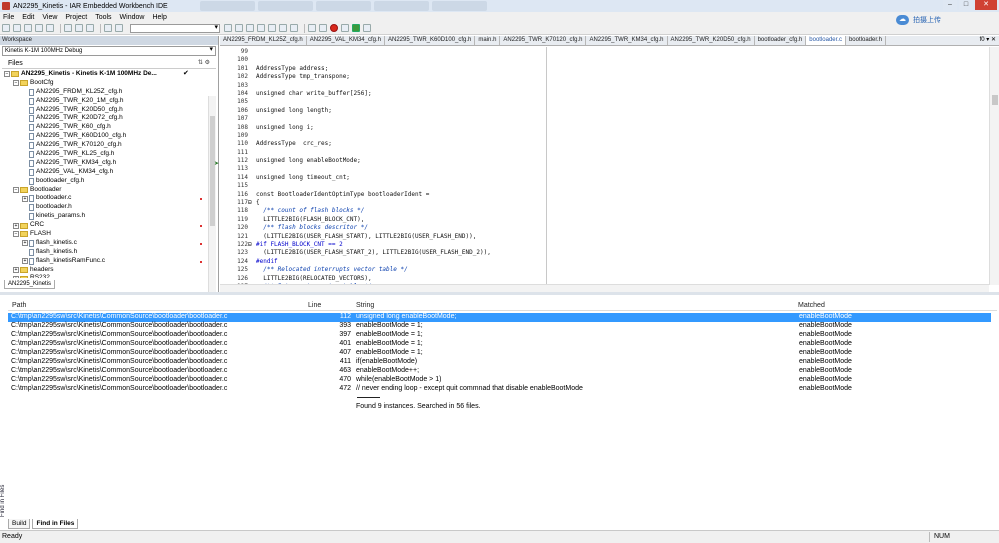 The width and height of the screenshot is (999, 543). I want to click on editor-tab: AN2295_VAL_KM34_cfg.h, so click(346, 40).